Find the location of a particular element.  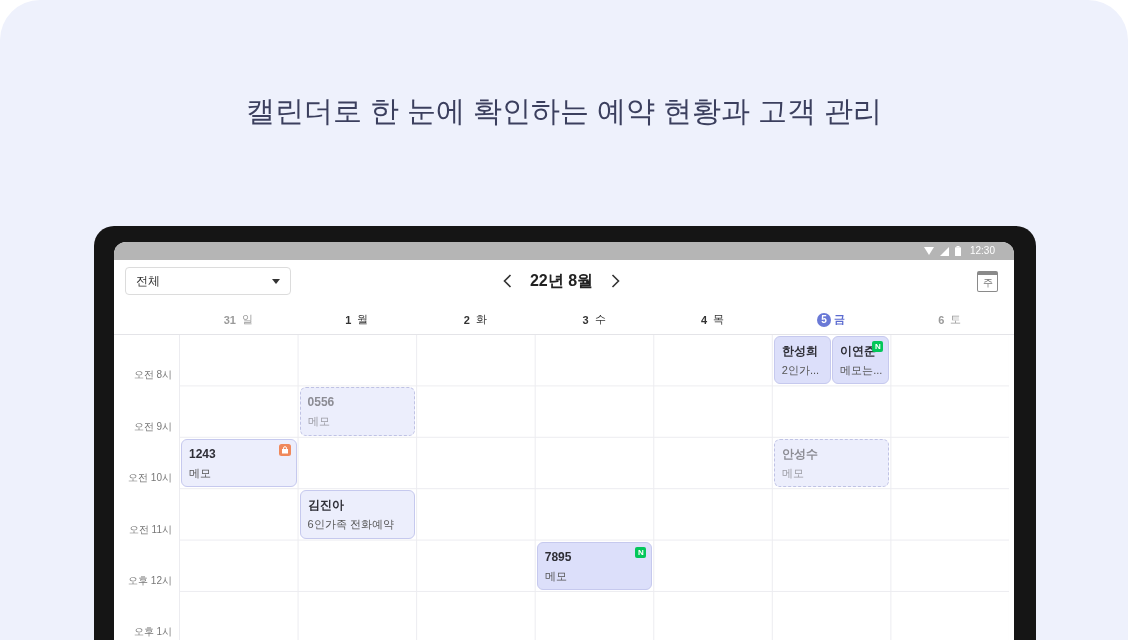

time-label: 오전 8시 is located at coordinates (152, 375).